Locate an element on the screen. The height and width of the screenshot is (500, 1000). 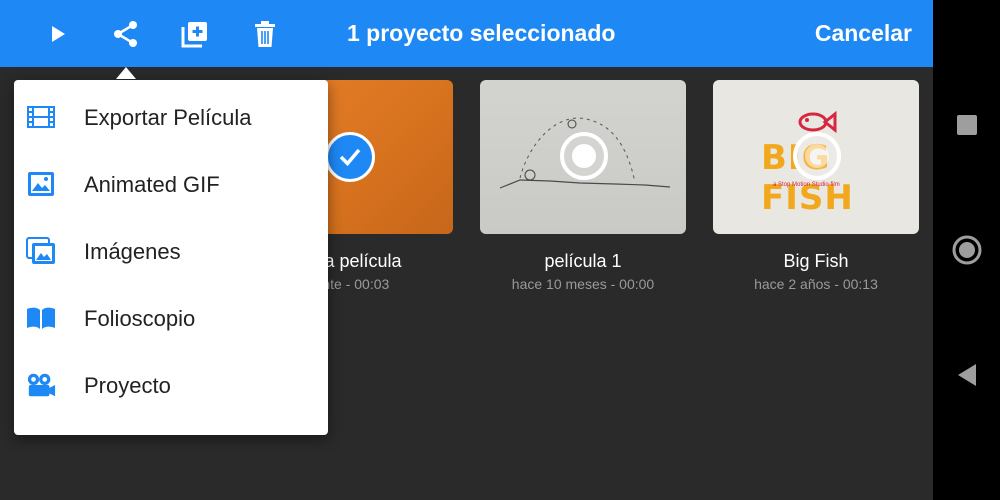
home-icon is located at coordinates (967, 250).